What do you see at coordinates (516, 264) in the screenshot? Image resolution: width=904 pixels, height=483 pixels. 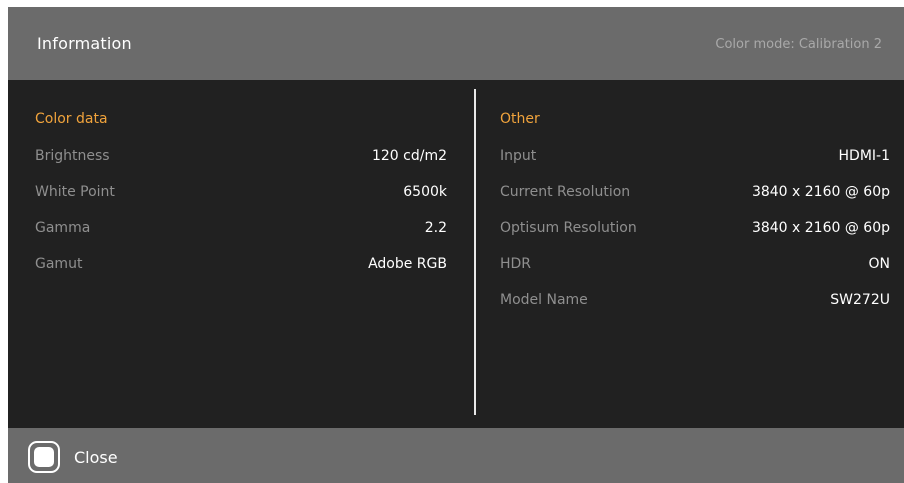 I see `info-label: HDR` at bounding box center [516, 264].